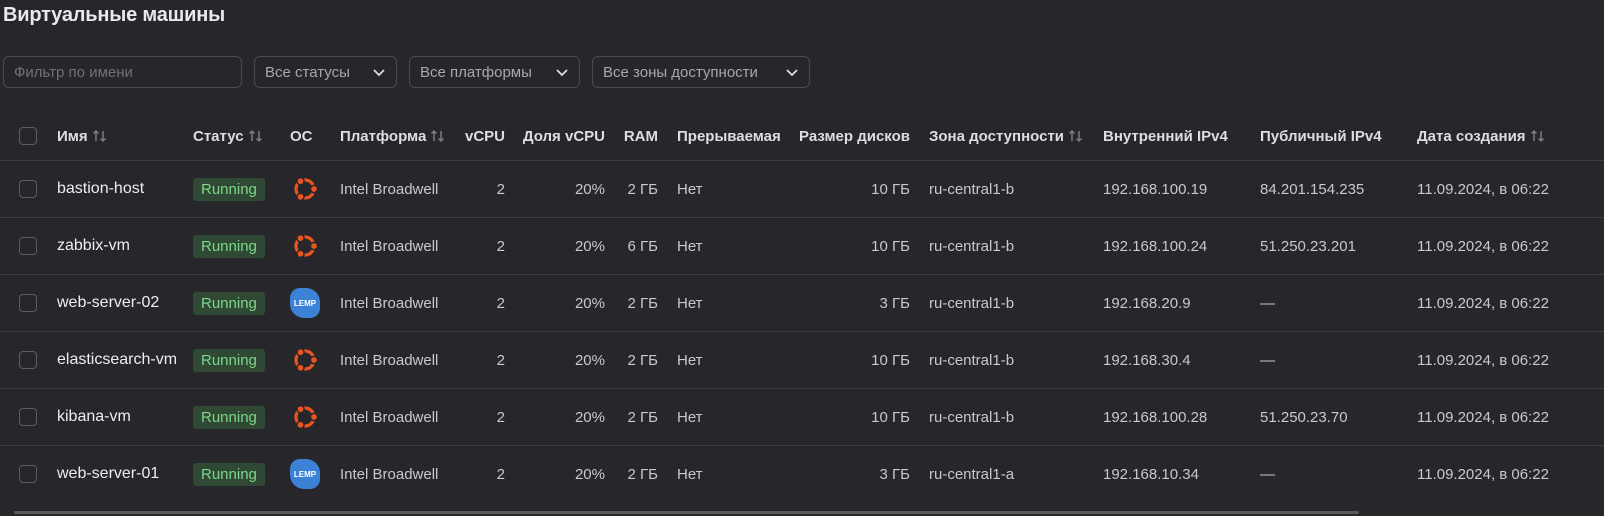 The width and height of the screenshot is (1604, 516). Describe the element at coordinates (305, 303) in the screenshot. I see `os-cell: LEMP` at that location.